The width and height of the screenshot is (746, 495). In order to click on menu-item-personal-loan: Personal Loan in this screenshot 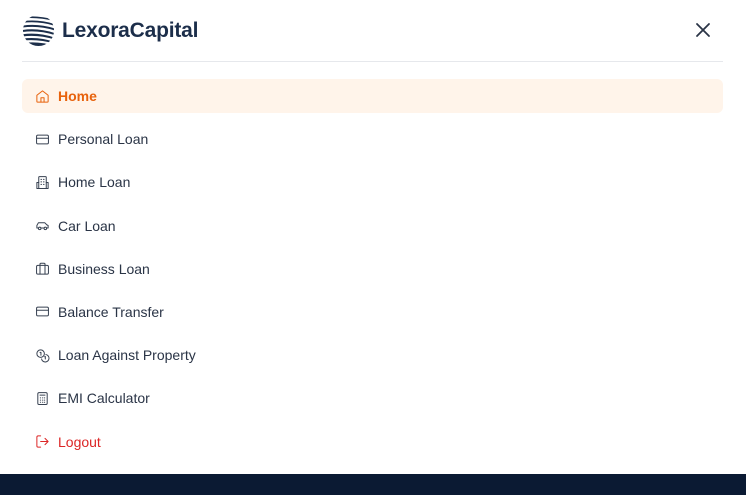, I will do `click(372, 139)`.